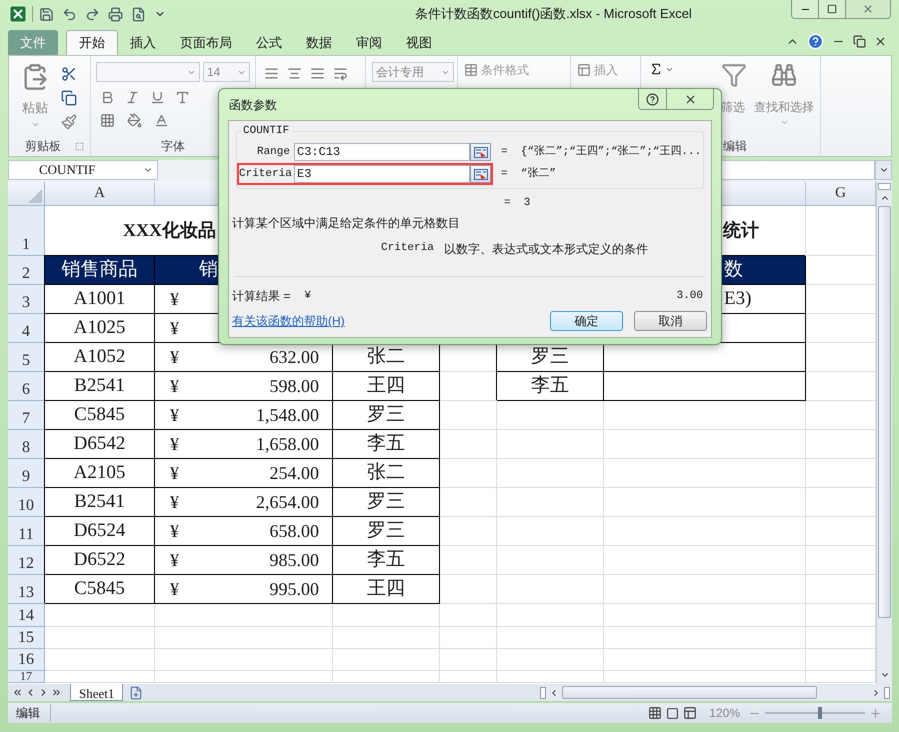 The image size is (899, 732). What do you see at coordinates (69, 122) in the screenshot?
I see `format-painter-icon` at bounding box center [69, 122].